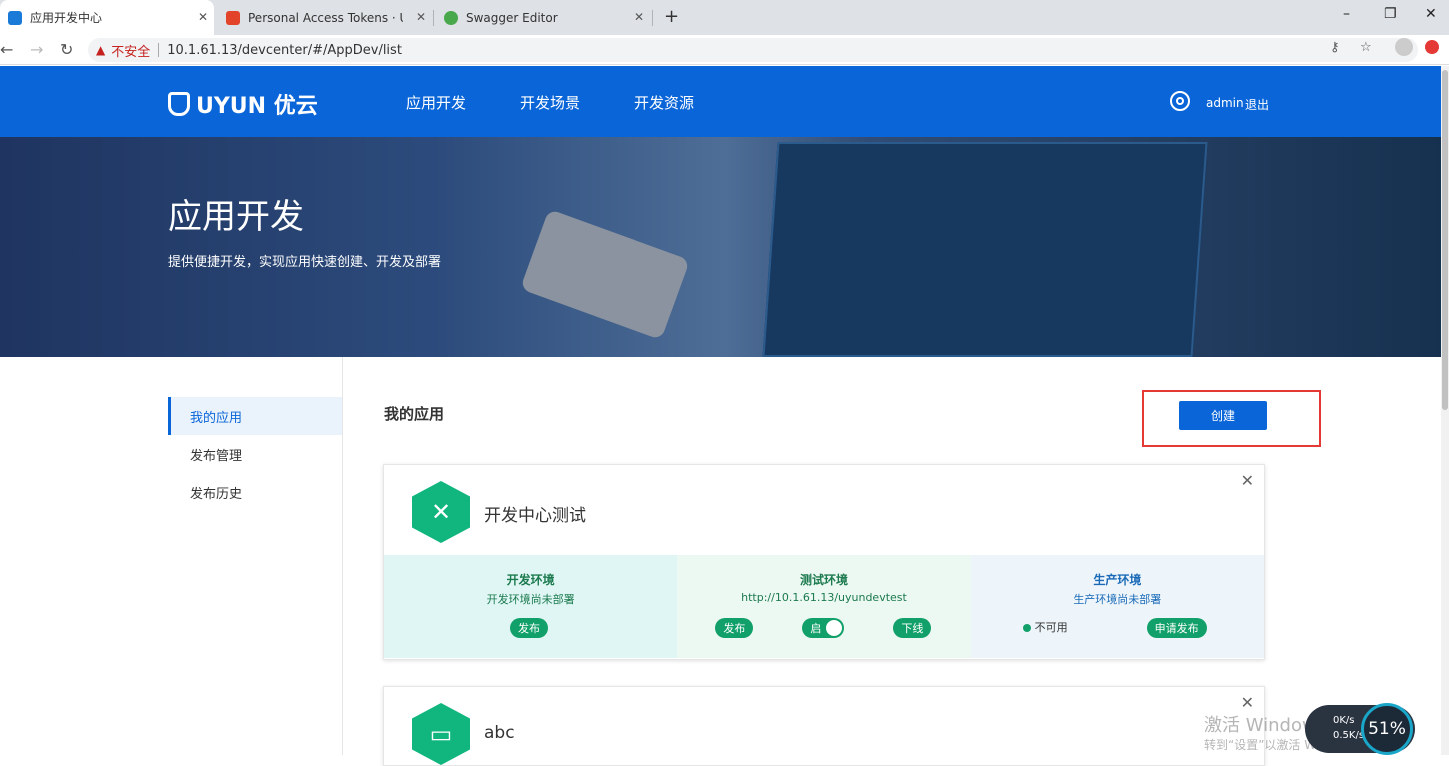 The width and height of the screenshot is (1449, 766). I want to click on url-divider, so click(159, 50).